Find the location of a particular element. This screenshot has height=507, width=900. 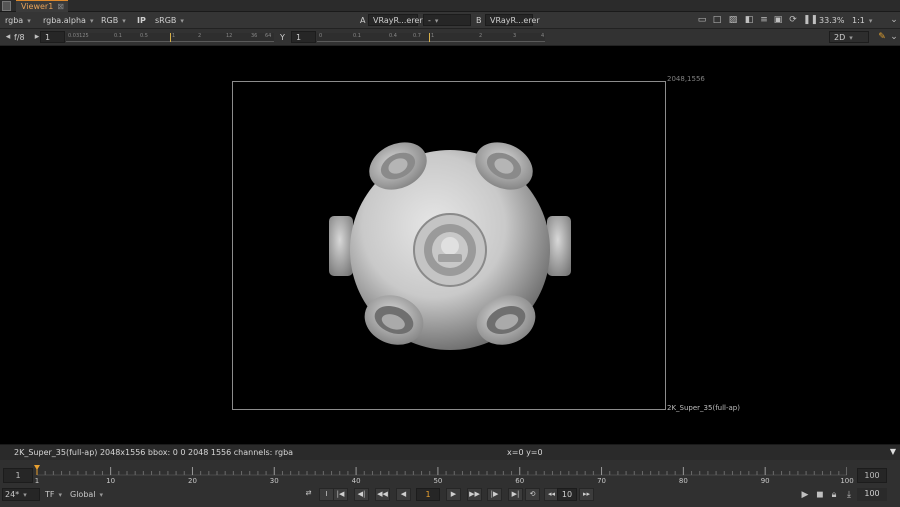

gain-tick: 0.03125 is located at coordinates (78, 36).